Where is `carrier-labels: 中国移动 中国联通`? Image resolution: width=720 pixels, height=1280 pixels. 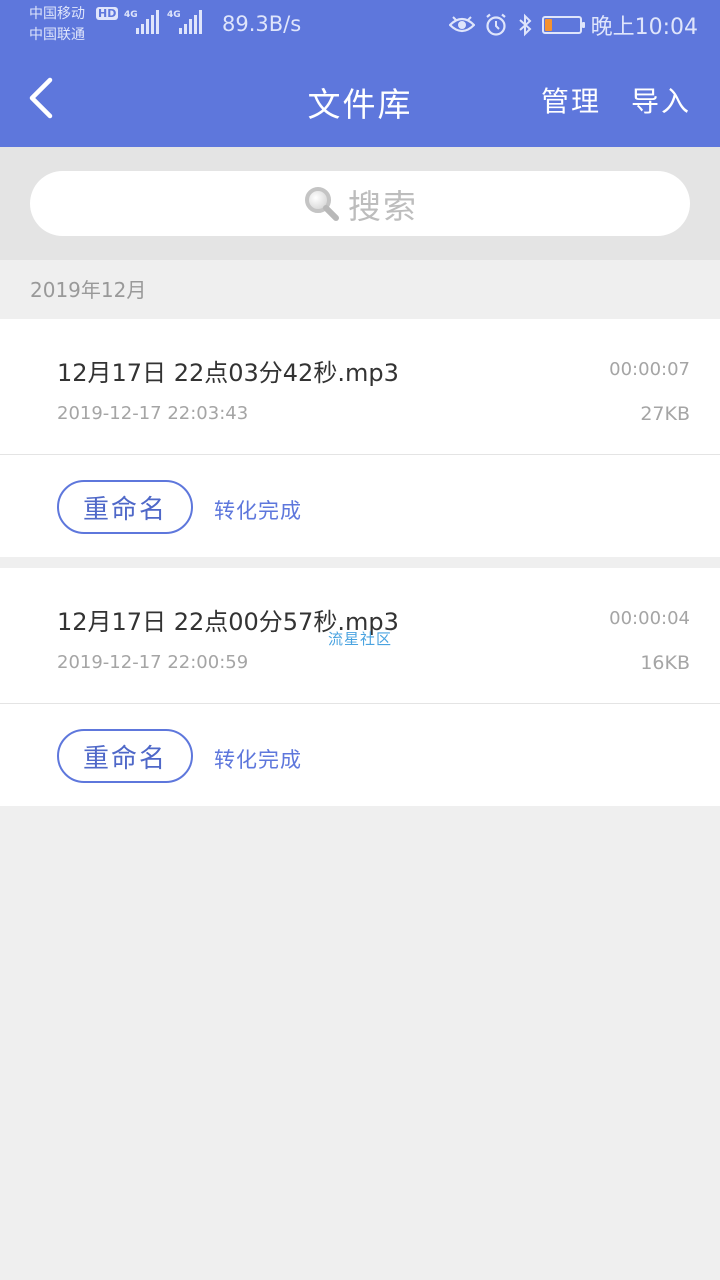 carrier-labels: 中国移动 中国联通 is located at coordinates (57, 25).